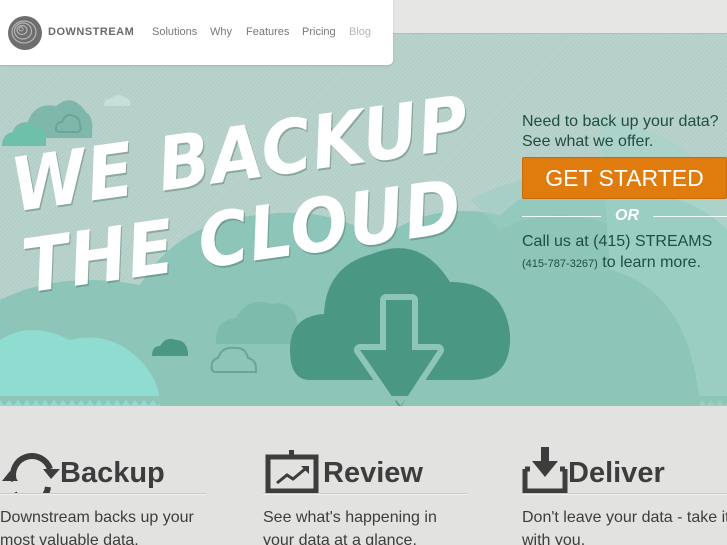 The height and width of the screenshot is (545, 727). I want to click on phone-number: (415-787-3267), so click(560, 264).